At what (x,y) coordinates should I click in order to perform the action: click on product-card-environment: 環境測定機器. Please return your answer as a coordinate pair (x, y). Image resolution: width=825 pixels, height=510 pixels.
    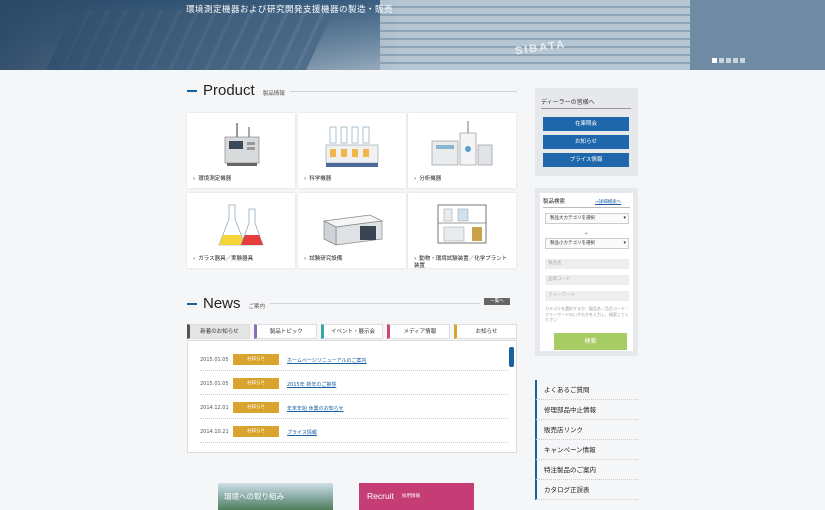
    Looking at the image, I should click on (241, 150).